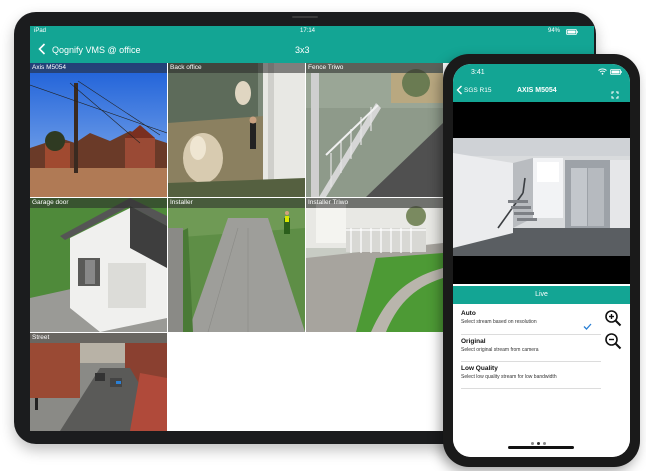 The image size is (646, 471). I want to click on camera-label: Installer, so click(236, 203).